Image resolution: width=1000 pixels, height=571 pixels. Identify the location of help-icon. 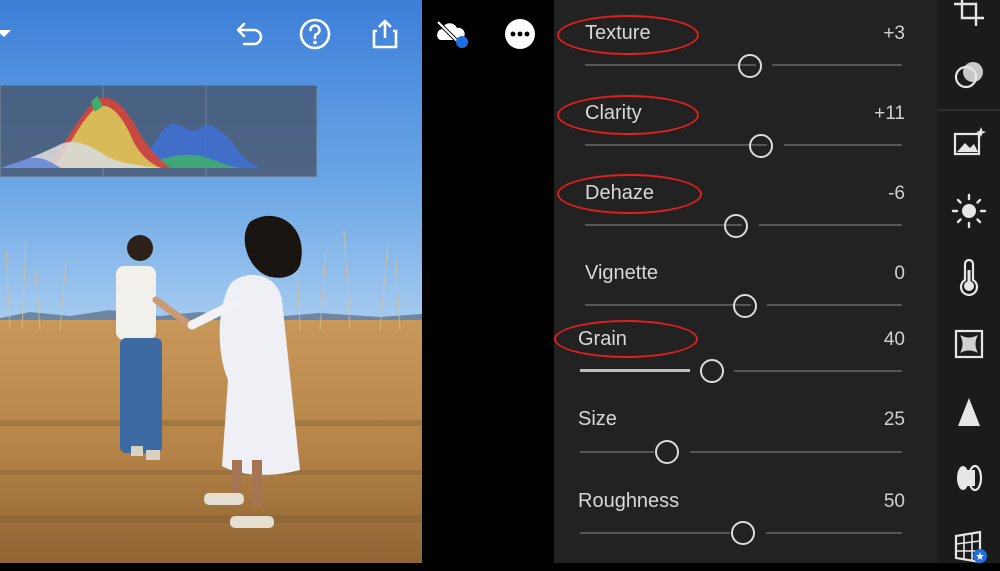
(315, 34).